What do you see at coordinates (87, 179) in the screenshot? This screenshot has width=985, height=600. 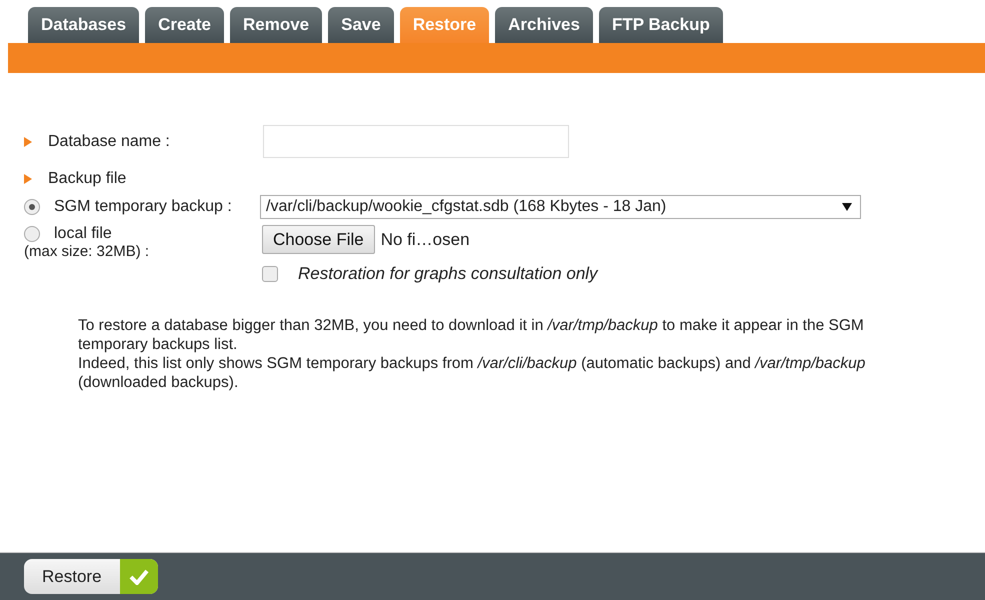 I see `section-label: Backup file` at bounding box center [87, 179].